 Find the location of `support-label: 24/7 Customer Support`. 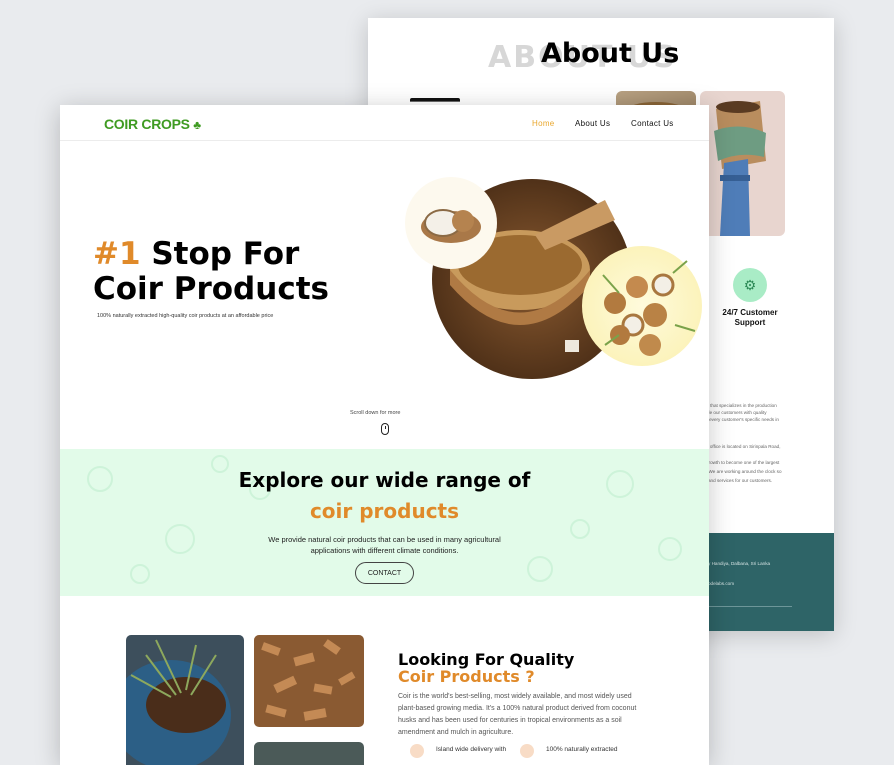

support-label: 24/7 Customer Support is located at coordinates (750, 317).